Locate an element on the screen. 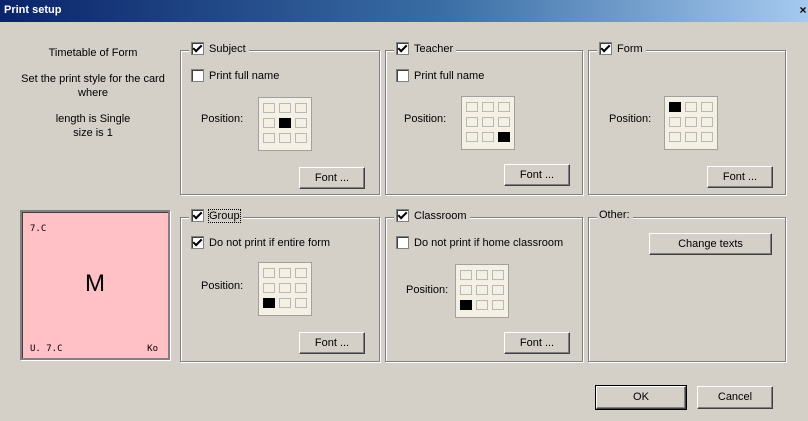  subject-position-label: Position: is located at coordinates (222, 119).